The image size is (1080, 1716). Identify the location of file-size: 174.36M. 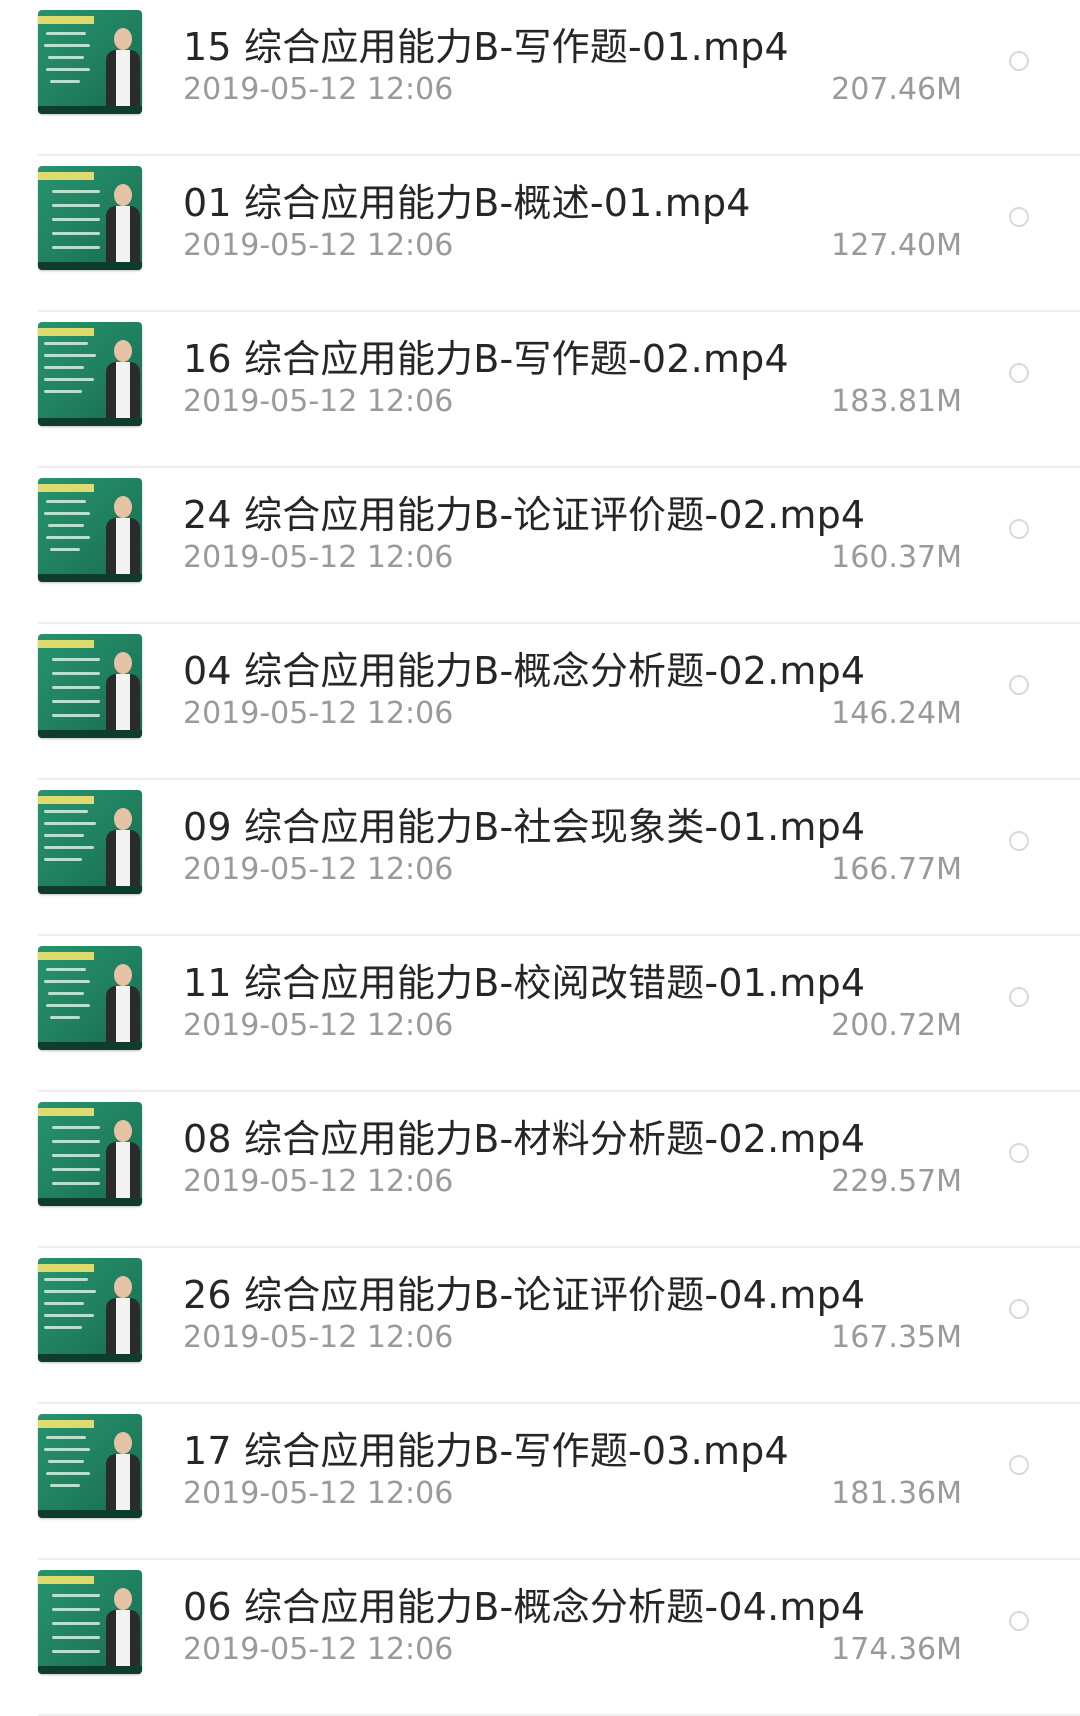
(896, 1649).